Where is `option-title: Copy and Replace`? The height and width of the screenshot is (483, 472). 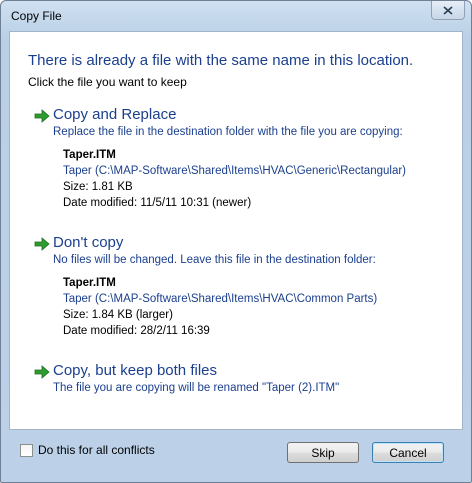
option-title: Copy and Replace is located at coordinates (115, 114).